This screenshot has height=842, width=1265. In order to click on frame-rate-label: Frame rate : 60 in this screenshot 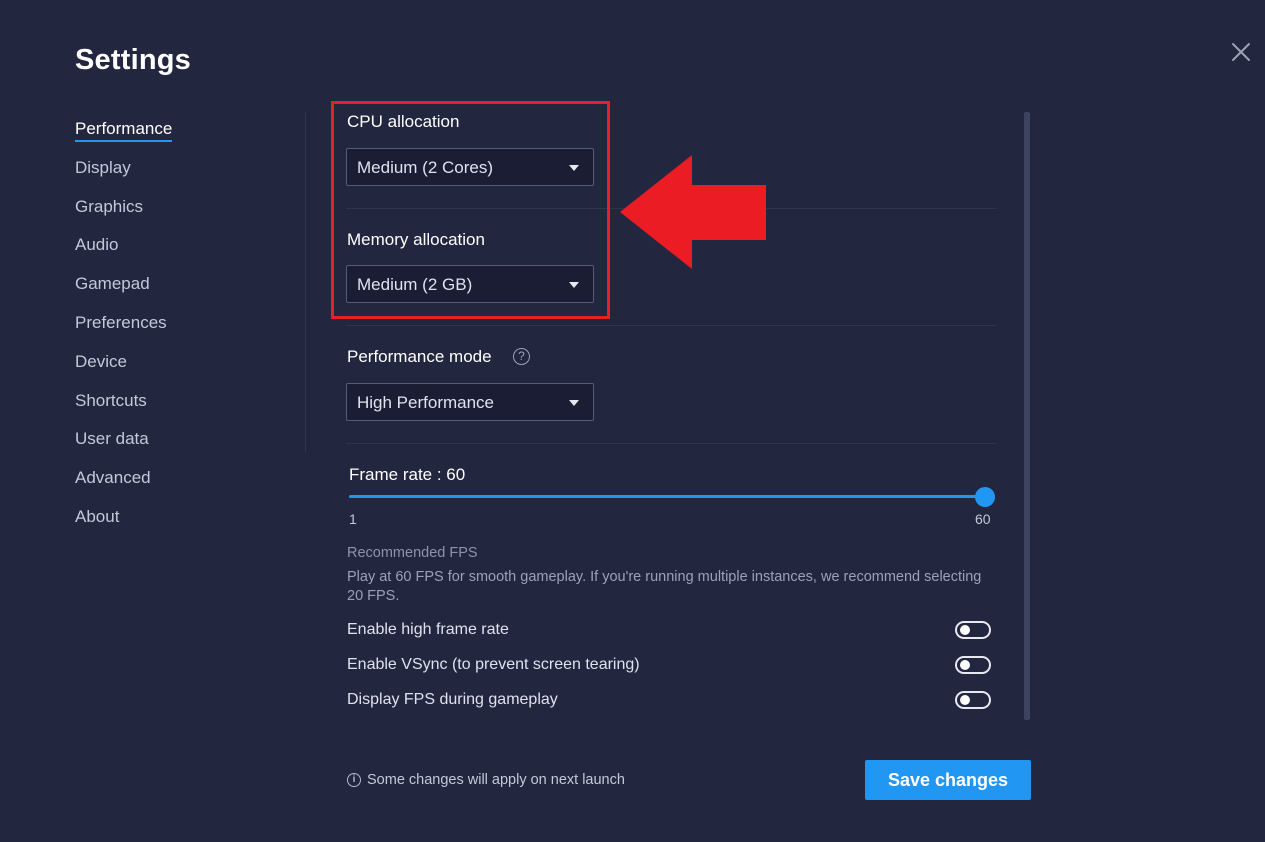, I will do `click(407, 474)`.